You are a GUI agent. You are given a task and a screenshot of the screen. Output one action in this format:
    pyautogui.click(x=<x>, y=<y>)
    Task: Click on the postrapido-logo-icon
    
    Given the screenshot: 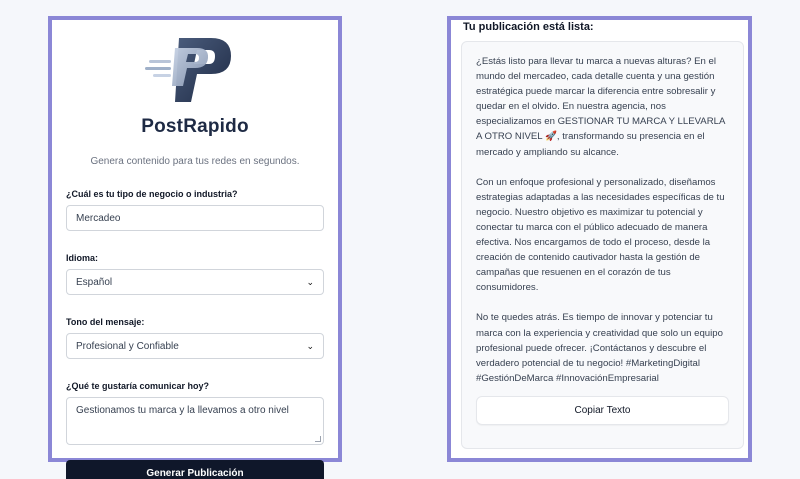 What is the action you would take?
    pyautogui.click(x=188, y=70)
    